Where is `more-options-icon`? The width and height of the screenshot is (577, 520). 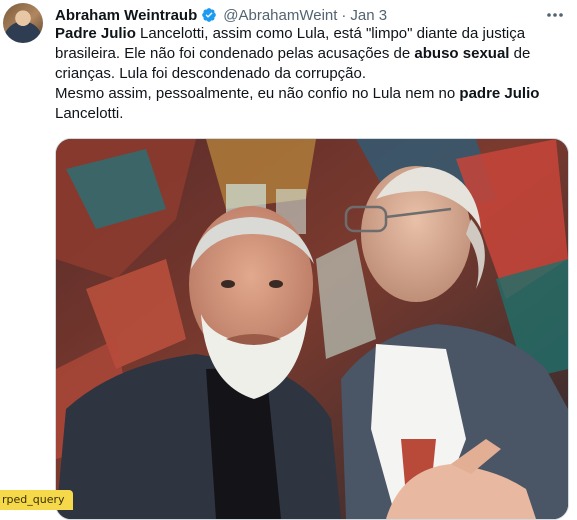
more-options-icon is located at coordinates (555, 15).